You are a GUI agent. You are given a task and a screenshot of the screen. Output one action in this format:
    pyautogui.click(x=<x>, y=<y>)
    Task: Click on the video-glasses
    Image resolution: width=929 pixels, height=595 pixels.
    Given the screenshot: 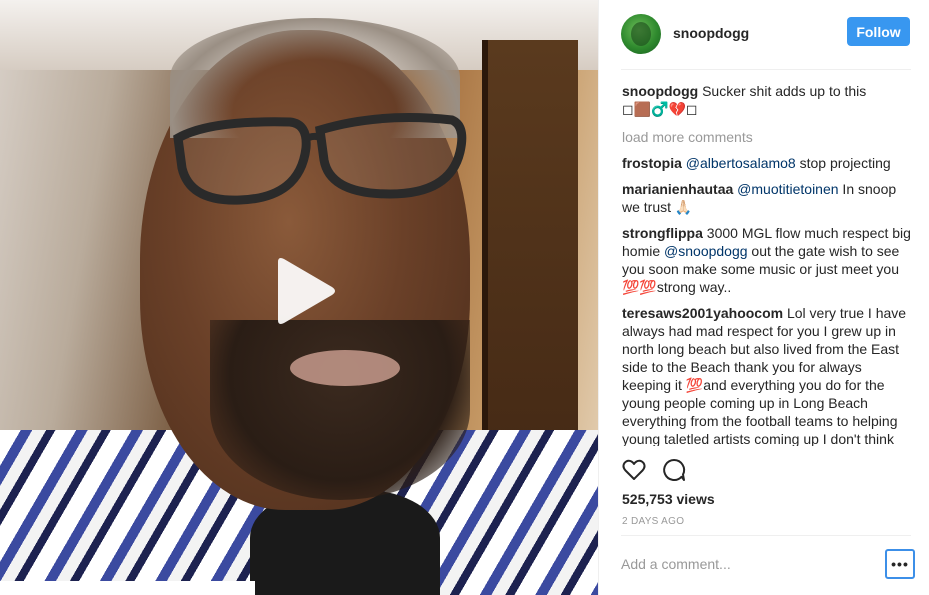 What is the action you would take?
    pyautogui.click(x=320, y=159)
    